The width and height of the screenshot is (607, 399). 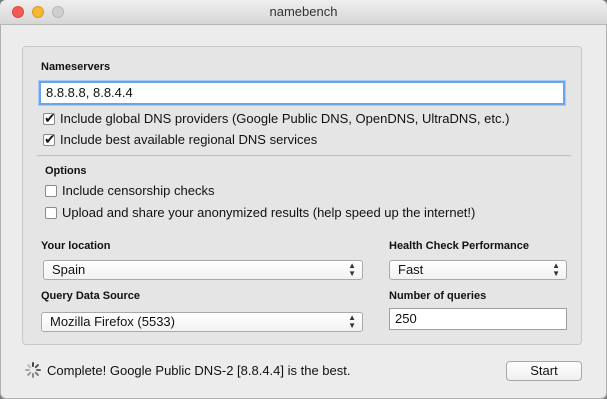 What do you see at coordinates (411, 269) in the screenshot?
I see `health-check-select-value: Fast` at bounding box center [411, 269].